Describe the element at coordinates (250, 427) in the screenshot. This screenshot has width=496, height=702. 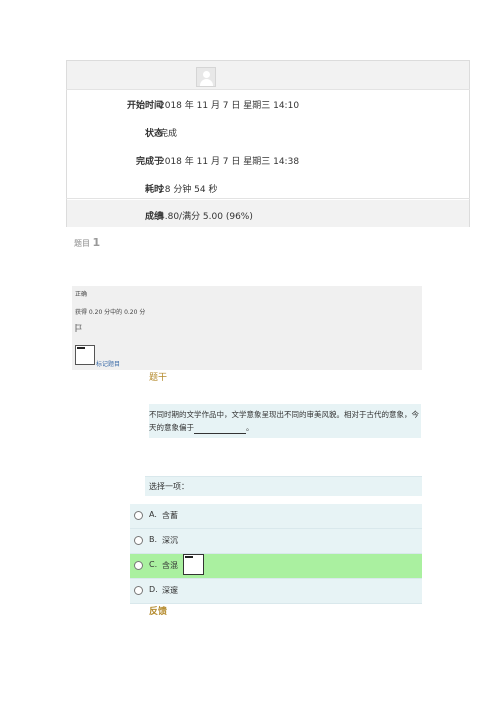
I see `question-text-part2: 。` at that location.